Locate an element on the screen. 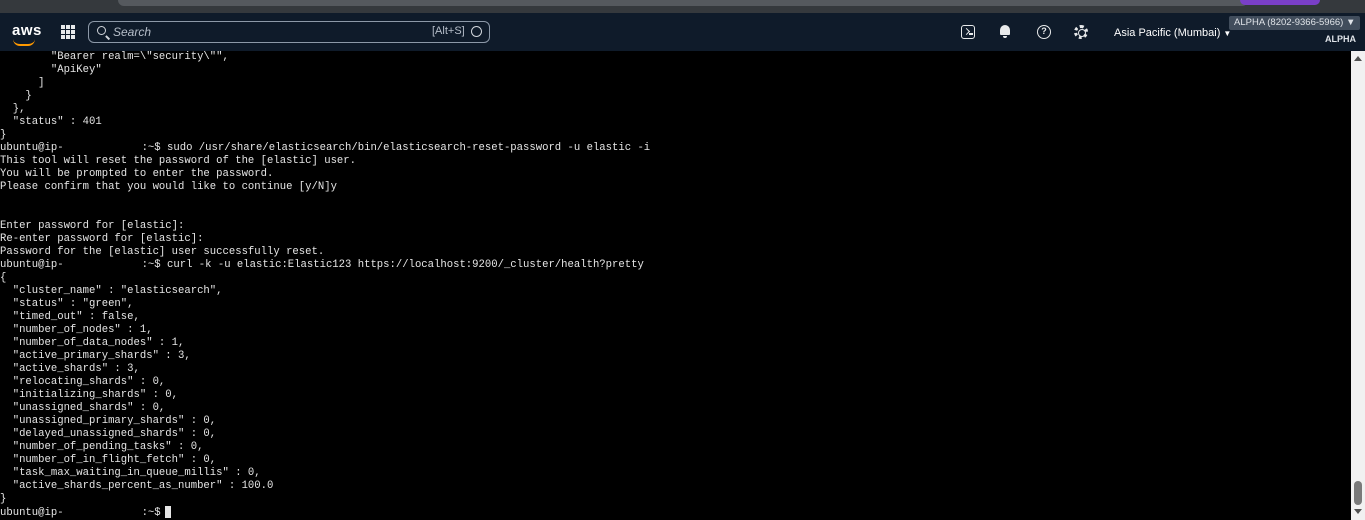 The height and width of the screenshot is (520, 1365). terminal-line-text: "Bearer realm=\"security\"", is located at coordinates (114, 57).